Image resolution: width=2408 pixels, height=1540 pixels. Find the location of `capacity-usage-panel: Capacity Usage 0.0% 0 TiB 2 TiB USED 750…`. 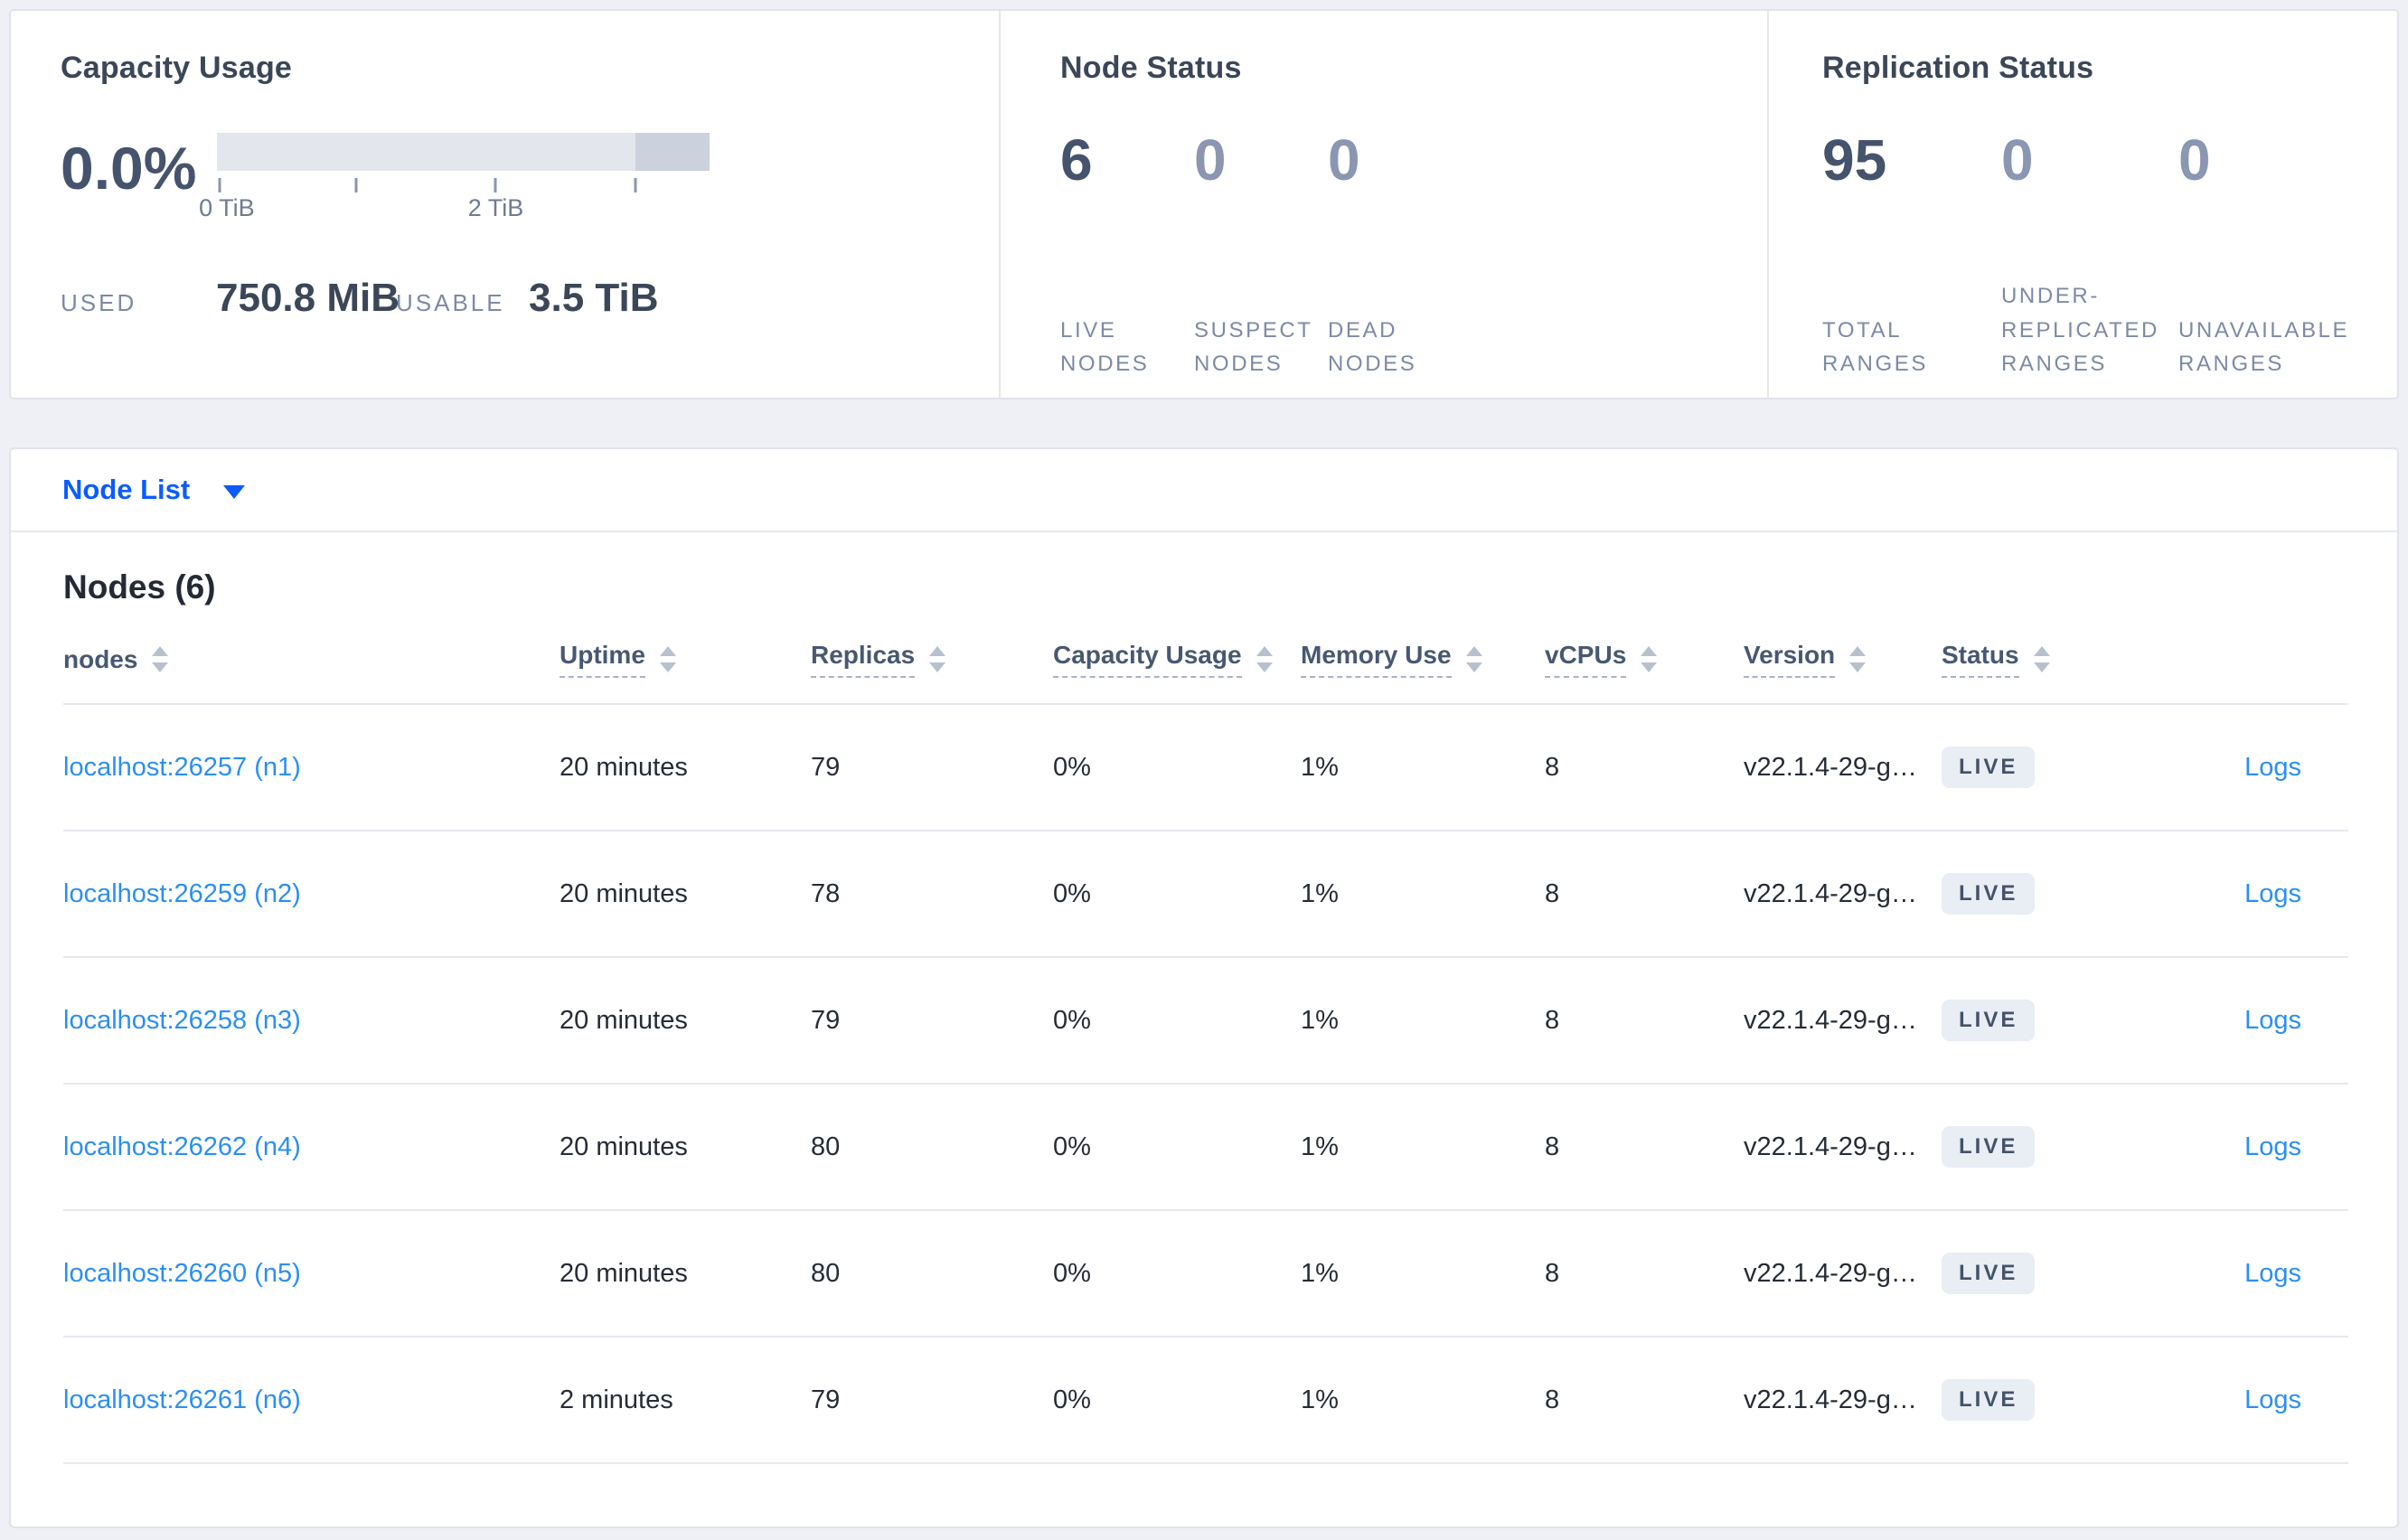

capacity-usage-panel: Capacity Usage 0.0% 0 TiB 2 TiB USED 750… is located at coordinates (505, 204).